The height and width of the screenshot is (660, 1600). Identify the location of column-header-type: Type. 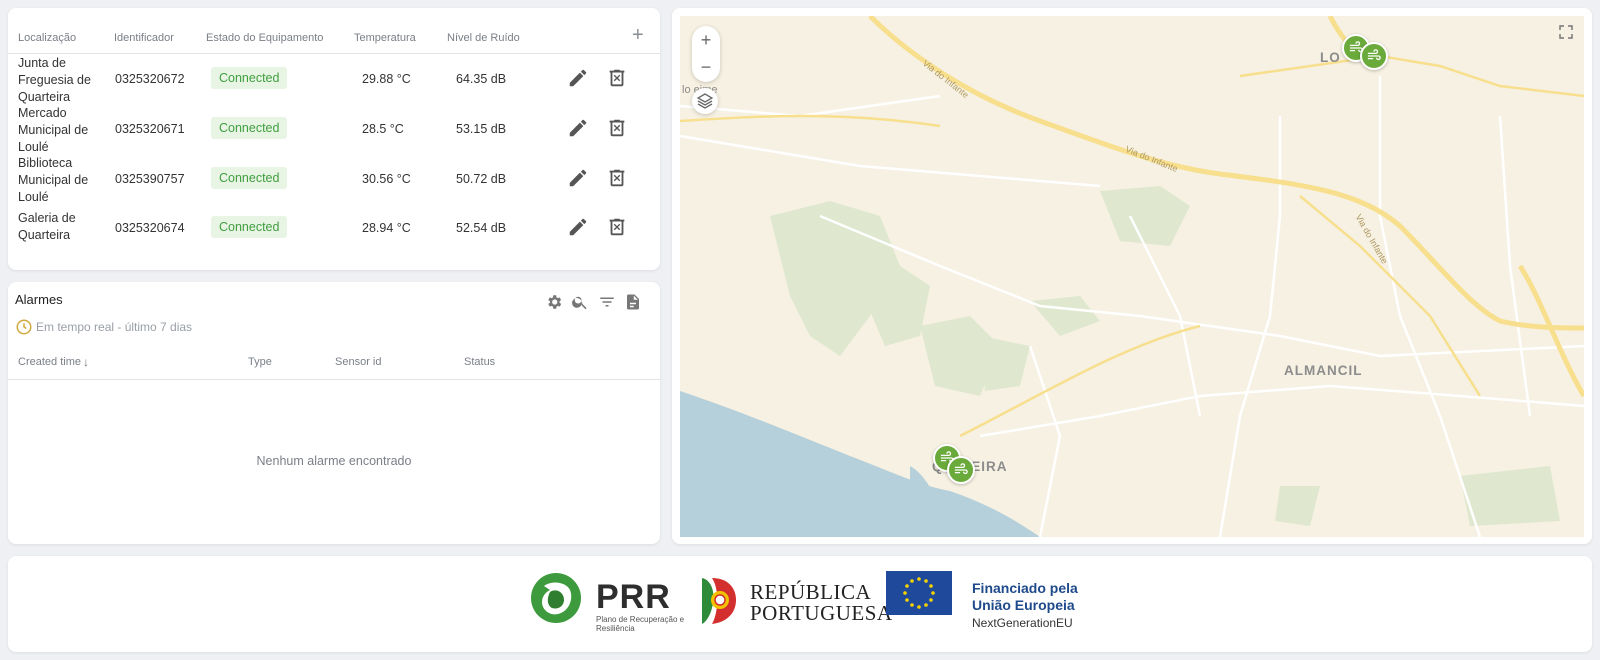
(260, 362).